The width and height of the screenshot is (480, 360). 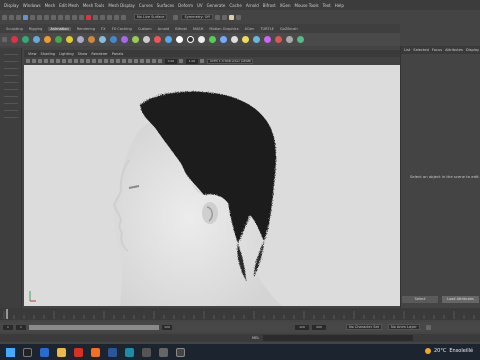 I want to click on gate-mask-icon, so click(x=70, y=61).